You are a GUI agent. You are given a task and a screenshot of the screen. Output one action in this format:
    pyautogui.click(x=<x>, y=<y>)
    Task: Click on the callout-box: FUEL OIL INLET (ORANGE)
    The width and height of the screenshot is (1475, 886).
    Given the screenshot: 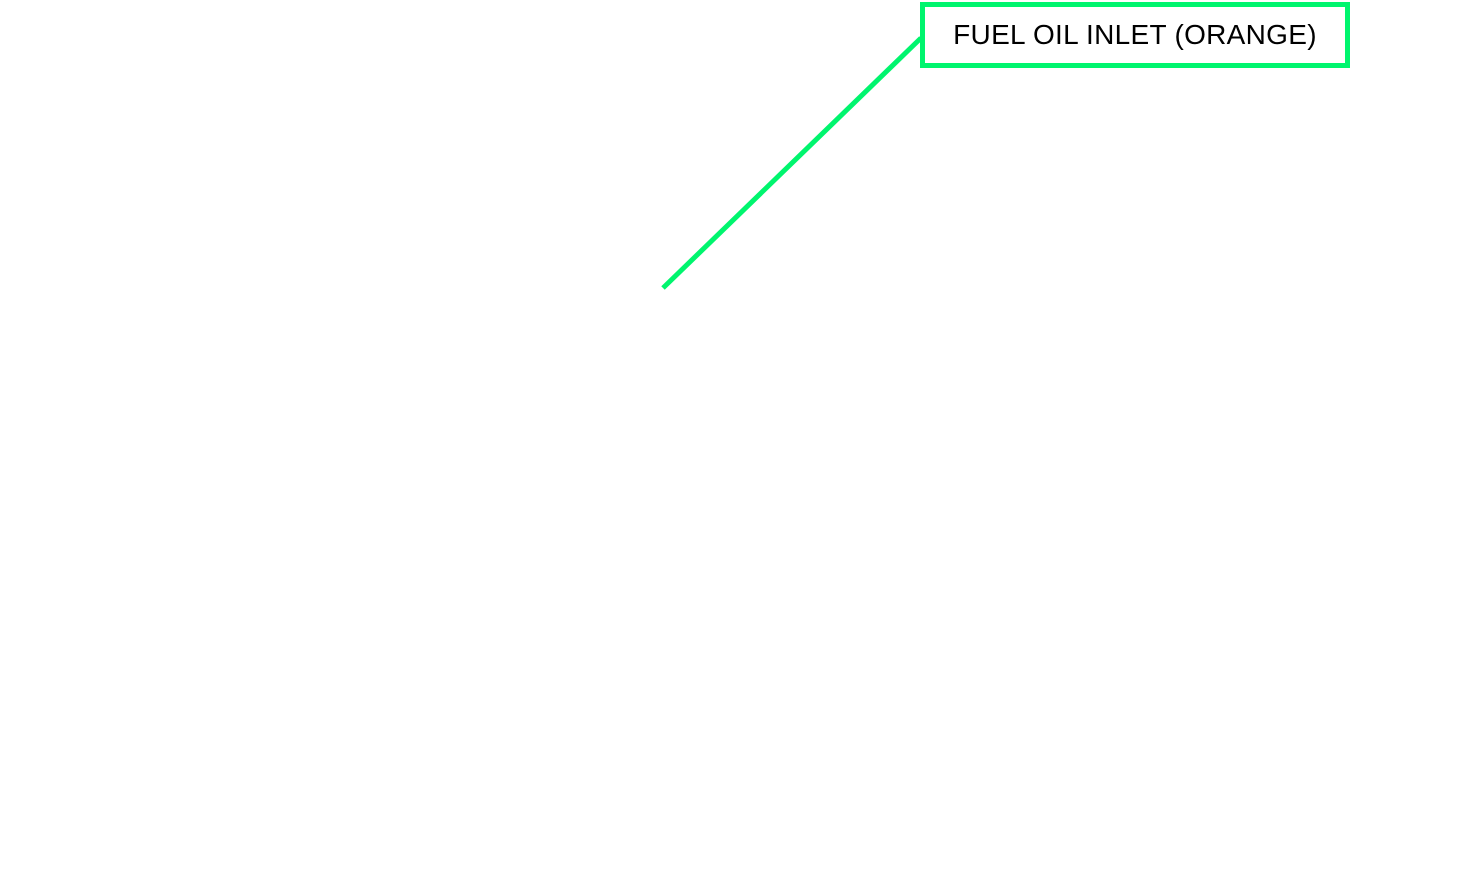 What is the action you would take?
    pyautogui.click(x=1135, y=35)
    